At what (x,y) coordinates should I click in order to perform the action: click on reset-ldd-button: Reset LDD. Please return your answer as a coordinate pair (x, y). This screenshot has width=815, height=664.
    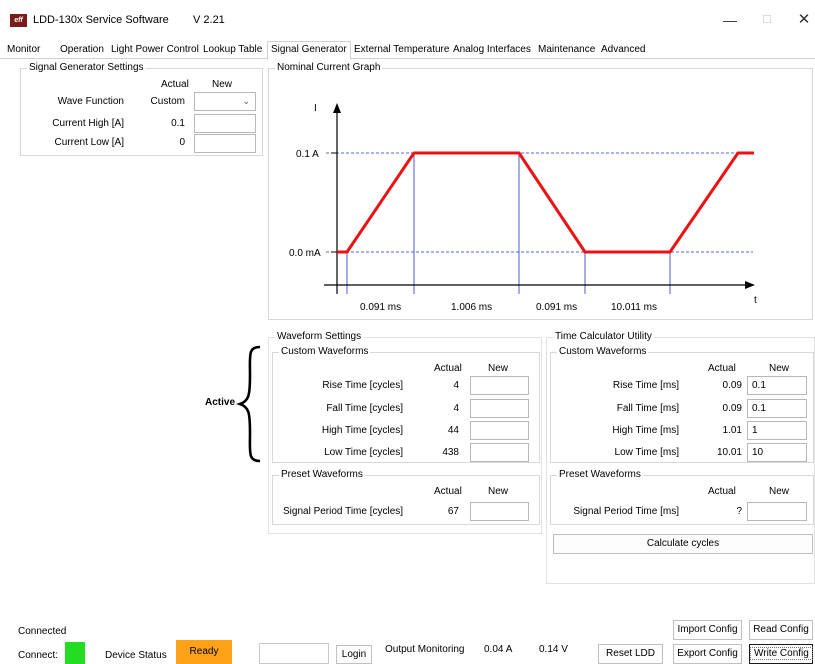
    Looking at the image, I should click on (630, 654).